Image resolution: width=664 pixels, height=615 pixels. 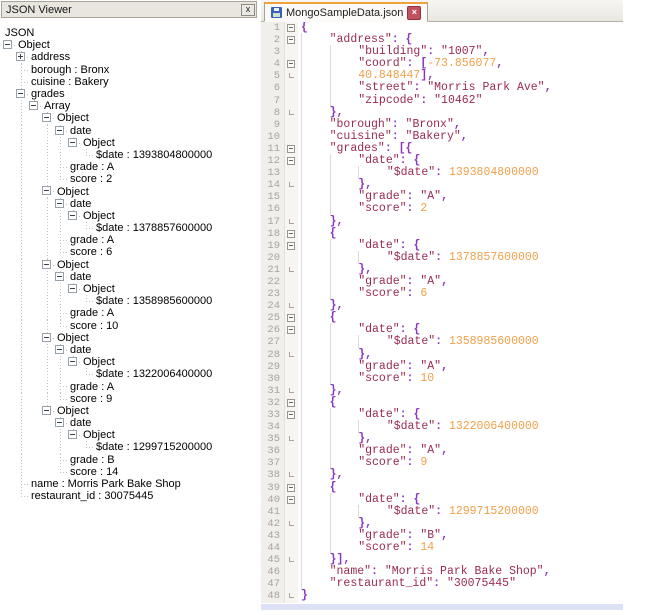 I want to click on code-line: 17 },, so click(x=442, y=221).